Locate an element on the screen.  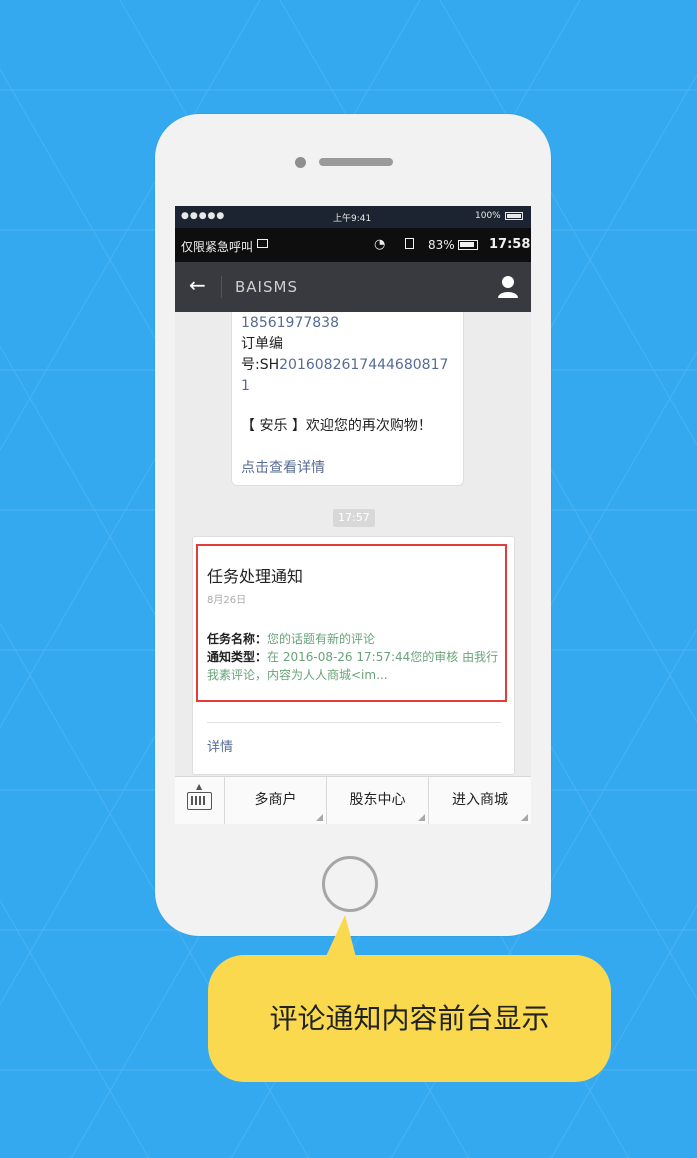
notify-type-label: 通知类型： is located at coordinates (237, 657).